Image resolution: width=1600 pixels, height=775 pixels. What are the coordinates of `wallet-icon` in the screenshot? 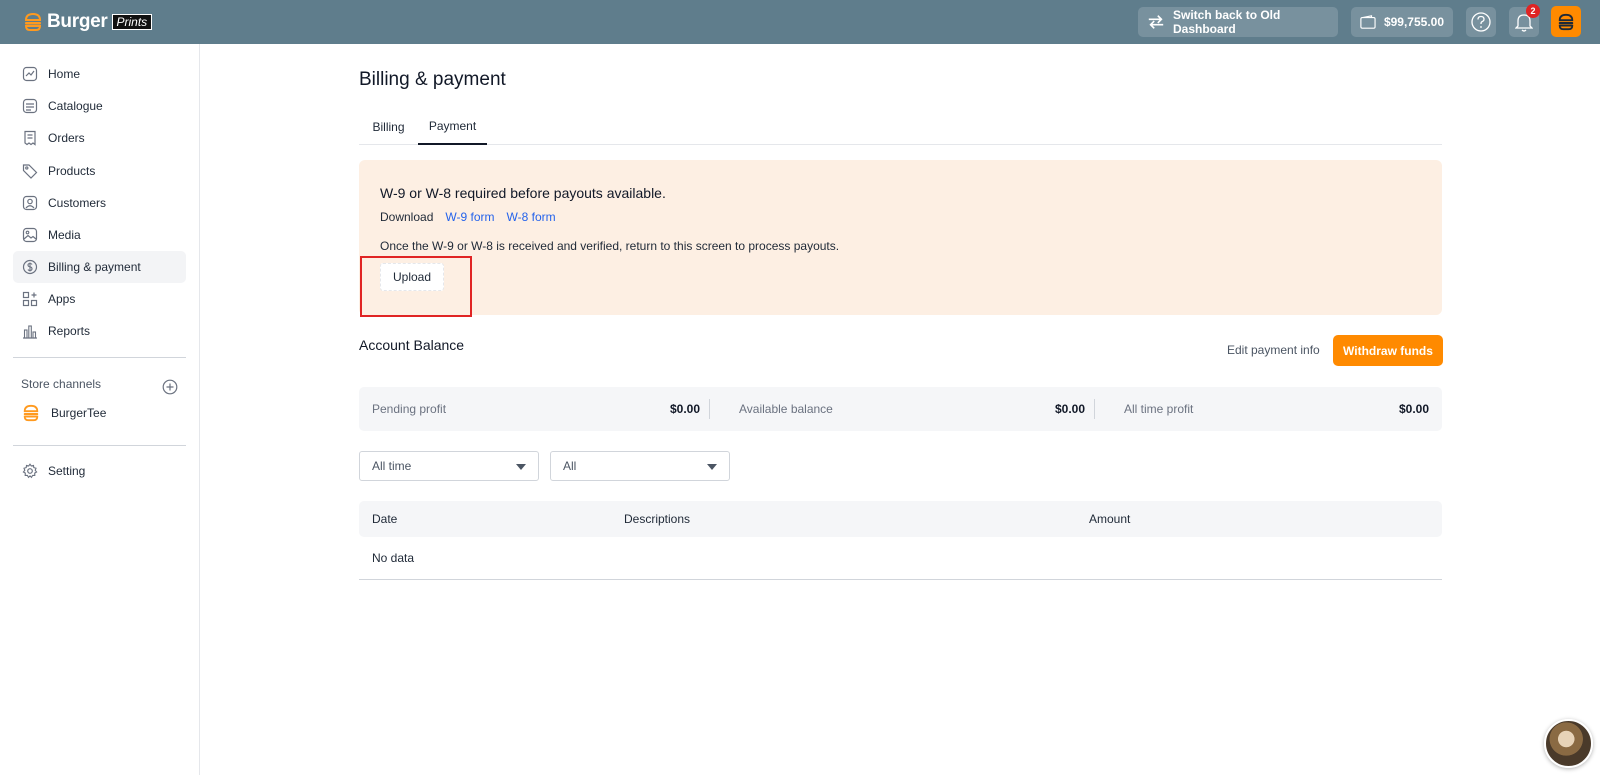 It's located at (1368, 22).